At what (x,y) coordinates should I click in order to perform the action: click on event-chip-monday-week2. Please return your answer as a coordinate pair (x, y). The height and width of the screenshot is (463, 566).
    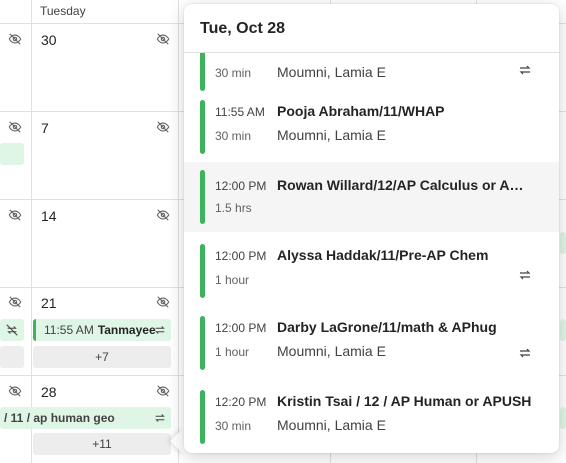
    Looking at the image, I should click on (12, 154).